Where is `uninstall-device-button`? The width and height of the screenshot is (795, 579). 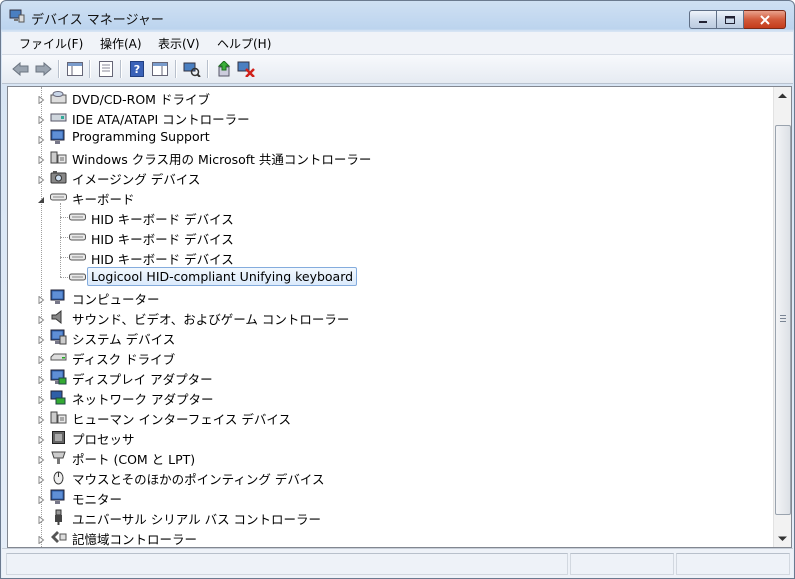
uninstall-device-button is located at coordinates (246, 69).